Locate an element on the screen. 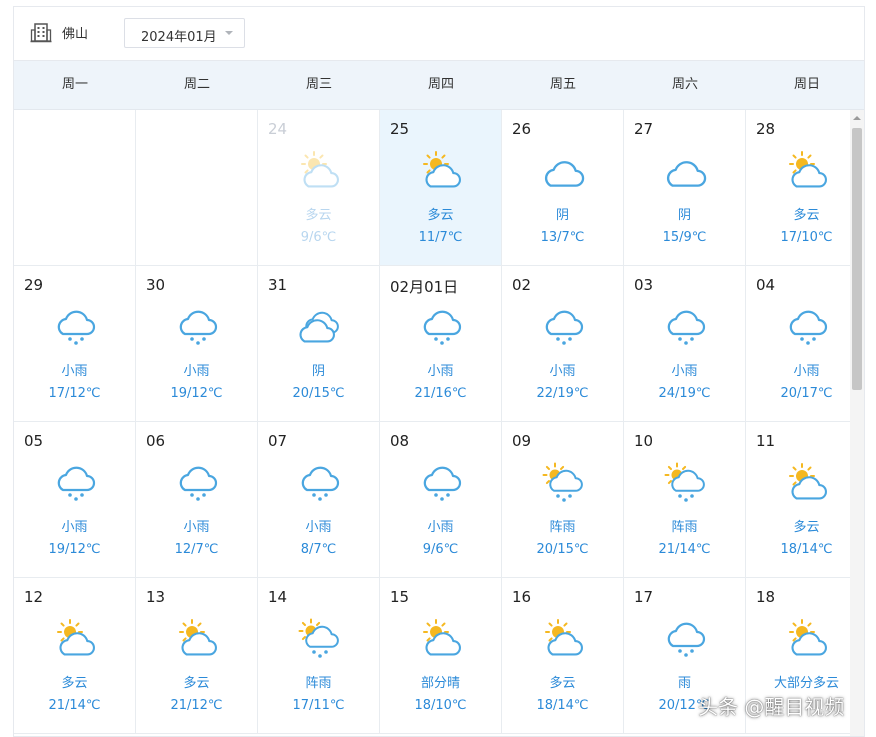 The image size is (876, 737). day-cell: 12 多云 21/14℃ is located at coordinates (75, 656).